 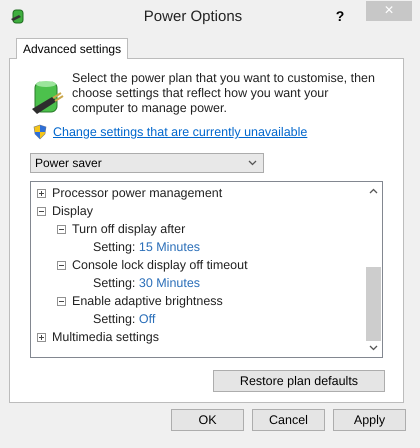 I want to click on window-title: Power Options, so click(x=193, y=16).